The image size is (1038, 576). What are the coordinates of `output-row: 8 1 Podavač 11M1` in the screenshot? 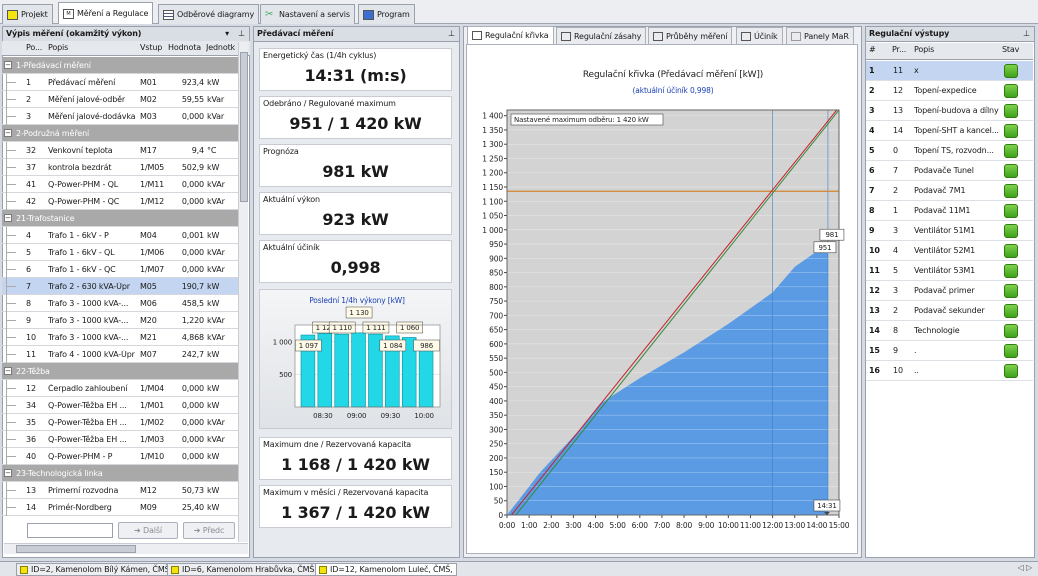 It's located at (949, 211).